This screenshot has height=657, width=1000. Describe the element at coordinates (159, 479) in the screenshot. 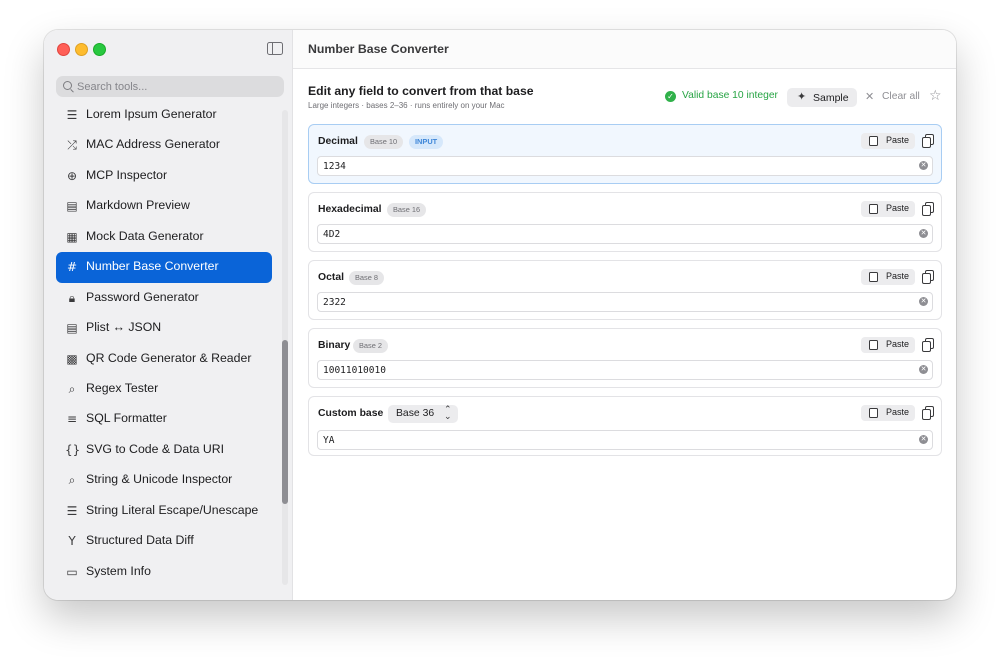

I see `sidebar-item-label: String & Unicode Inspector` at that location.